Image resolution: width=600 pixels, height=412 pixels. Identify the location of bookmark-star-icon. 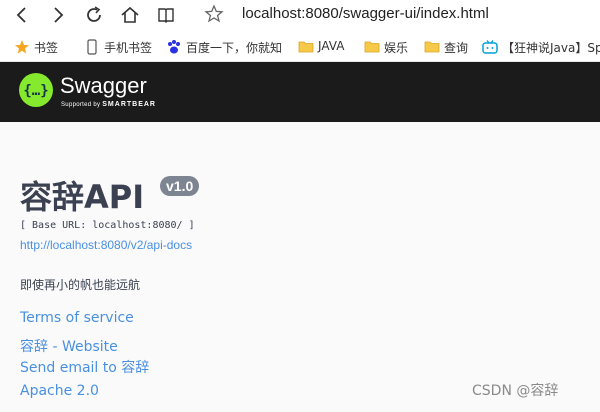
(215, 16).